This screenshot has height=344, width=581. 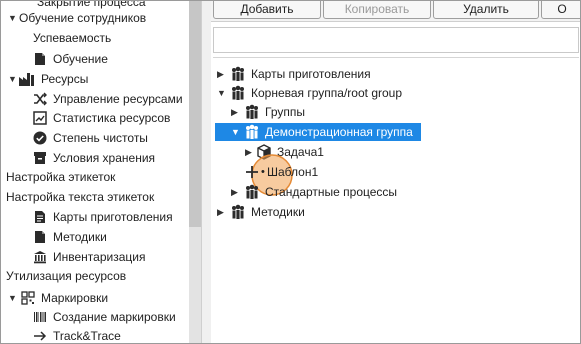 What do you see at coordinates (80, 59) in the screenshot?
I see `sidebar-item-label: Обучение` at bounding box center [80, 59].